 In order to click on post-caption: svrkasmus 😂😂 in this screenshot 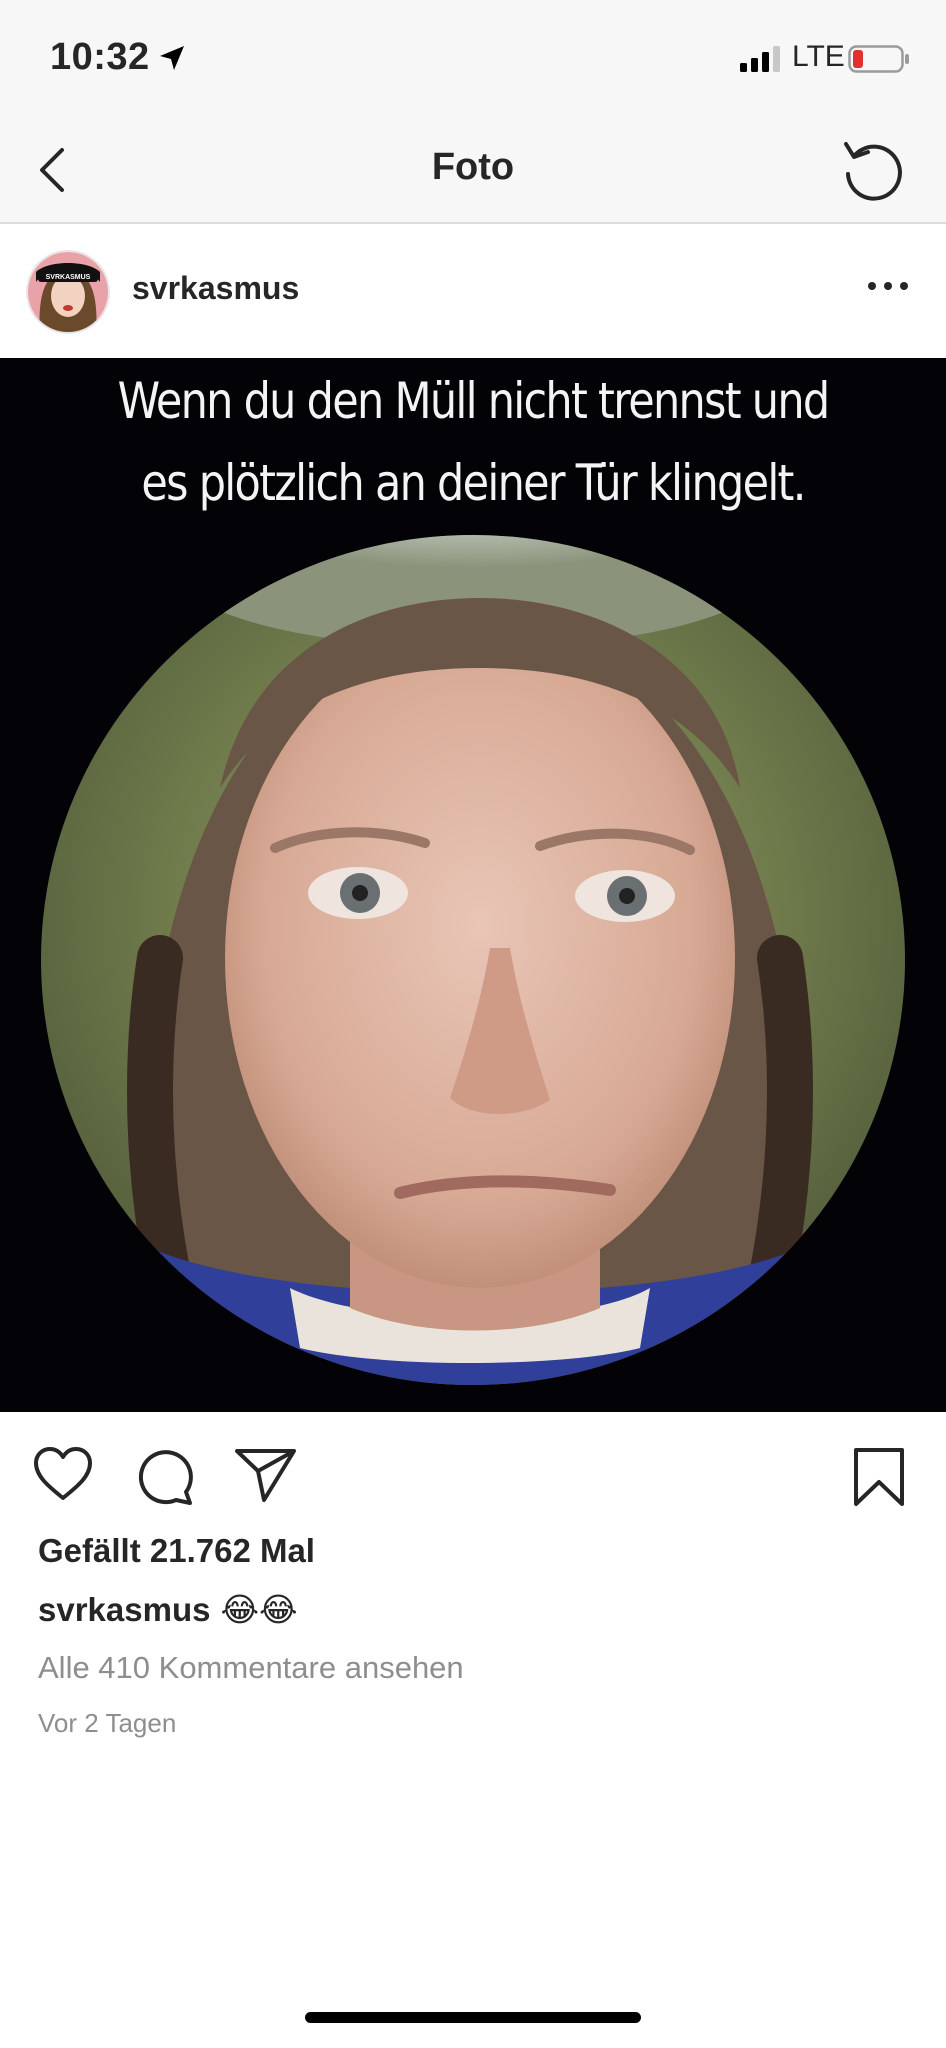, I will do `click(168, 1609)`.